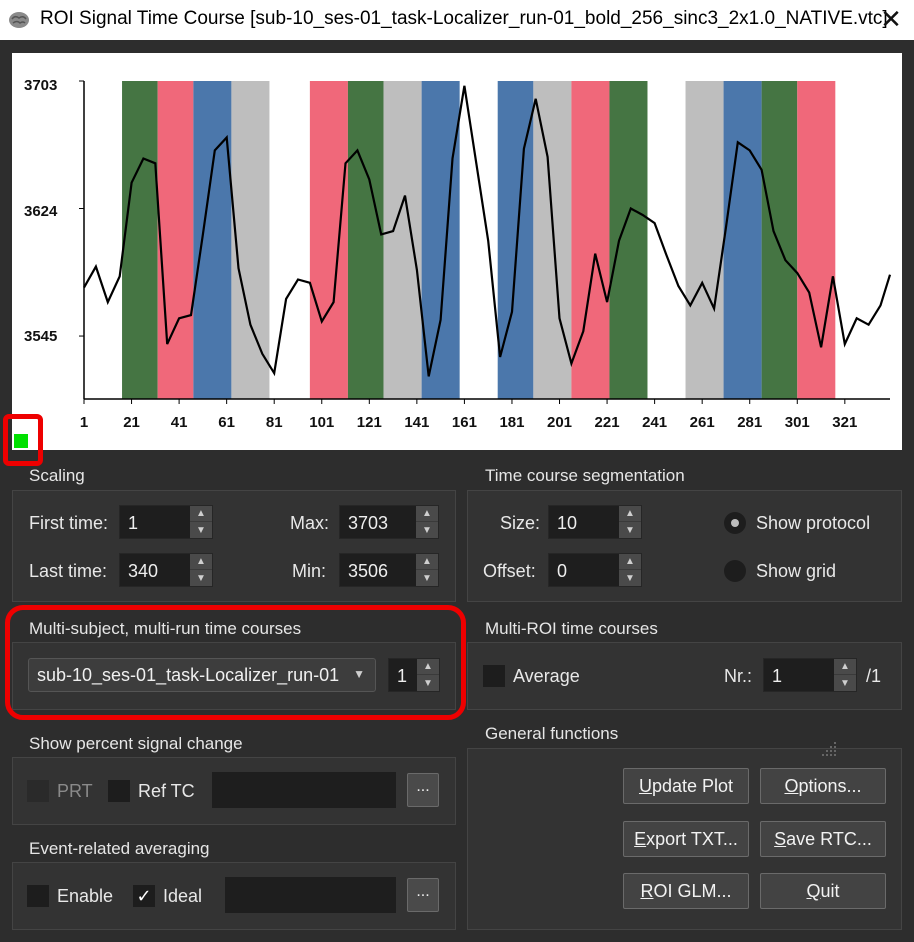 The image size is (914, 942). Describe the element at coordinates (41, 85) in the screenshot. I see `y-tick-label: 3703` at that location.